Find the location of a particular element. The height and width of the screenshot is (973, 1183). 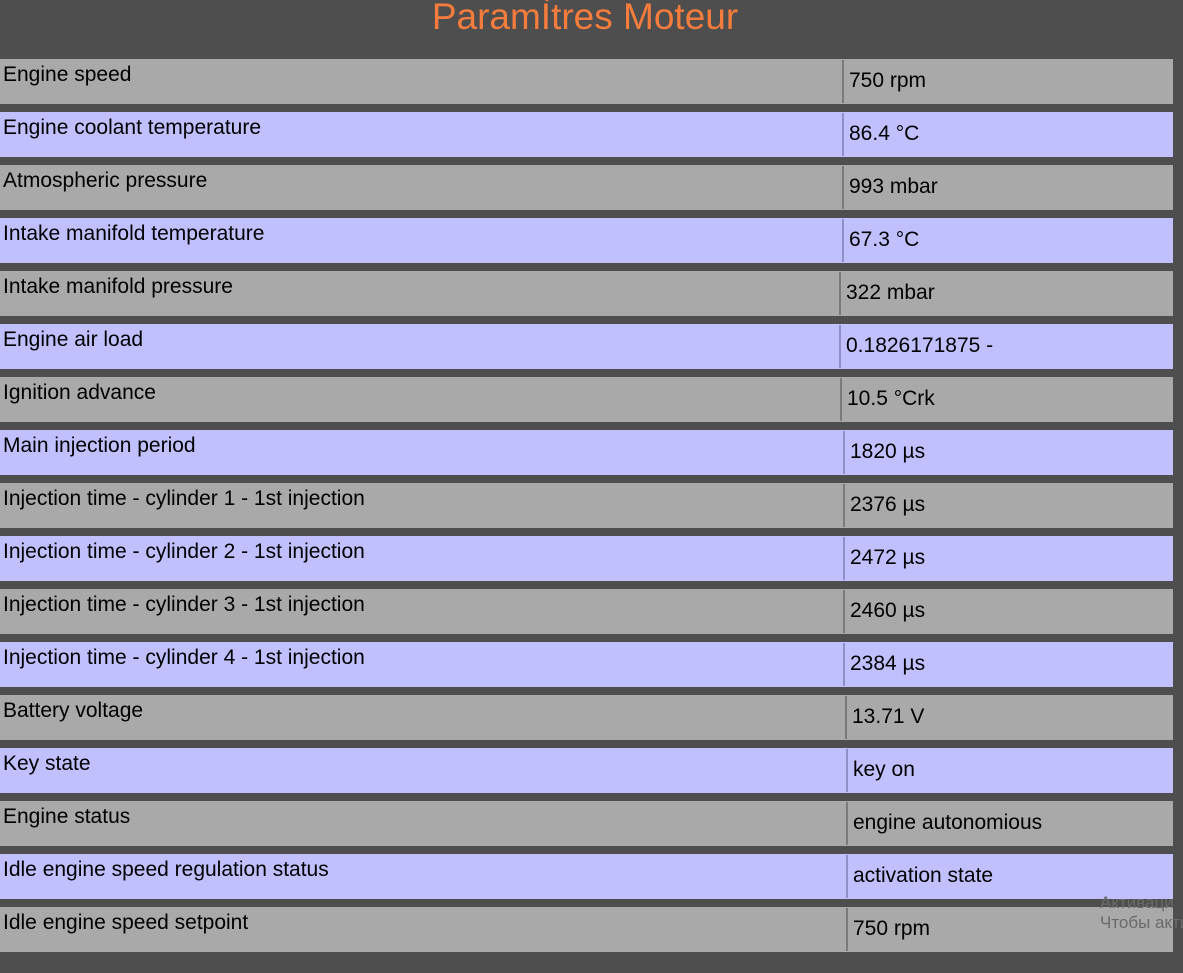

row-value: activation state is located at coordinates (1008, 876).